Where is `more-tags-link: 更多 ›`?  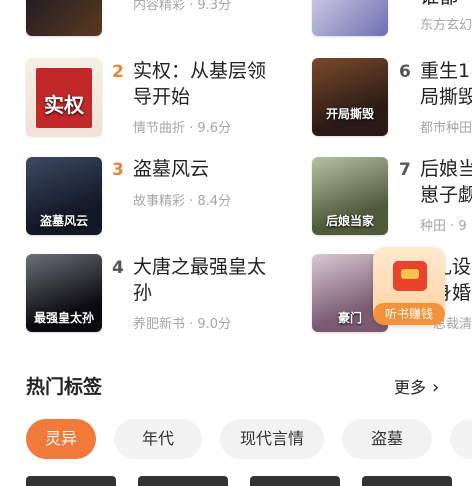 more-tags-link: 更多 › is located at coordinates (416, 386).